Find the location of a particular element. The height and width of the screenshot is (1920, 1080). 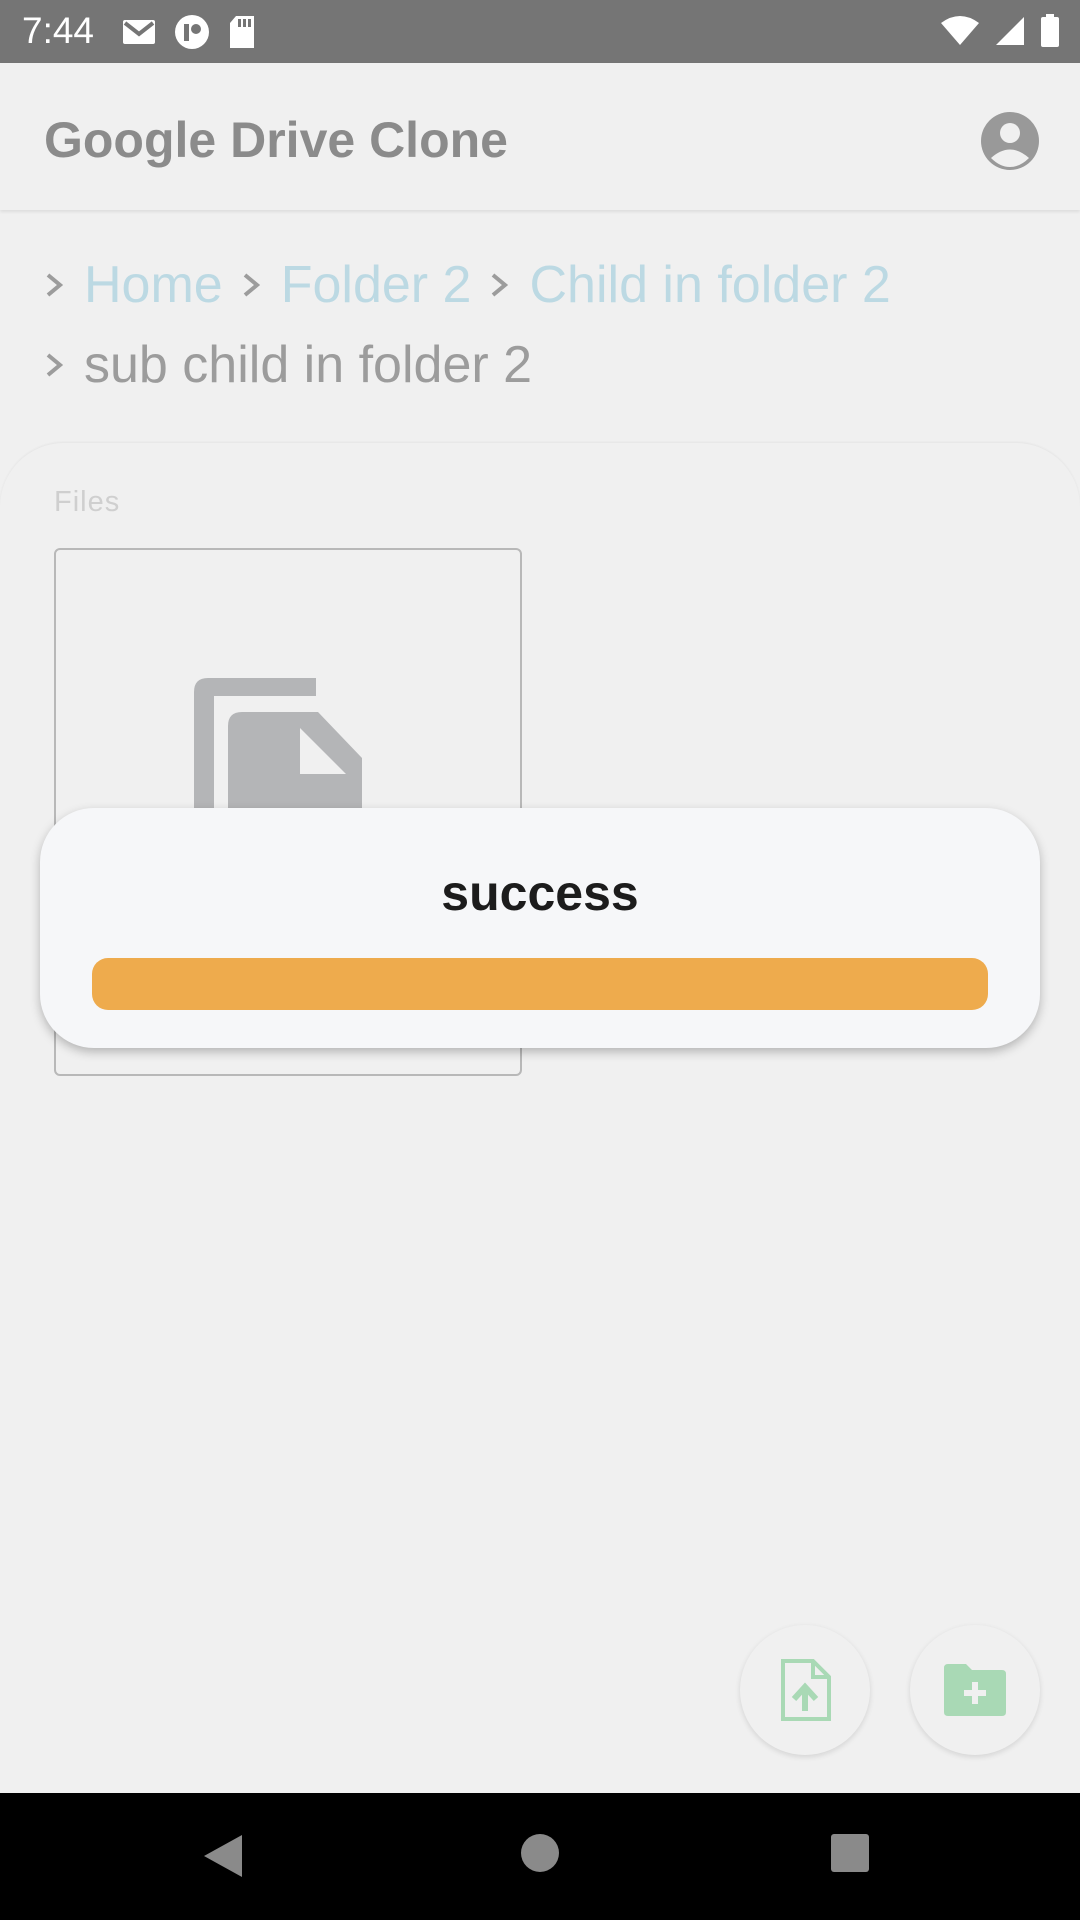

status-system-icons is located at coordinates (1000, 31).